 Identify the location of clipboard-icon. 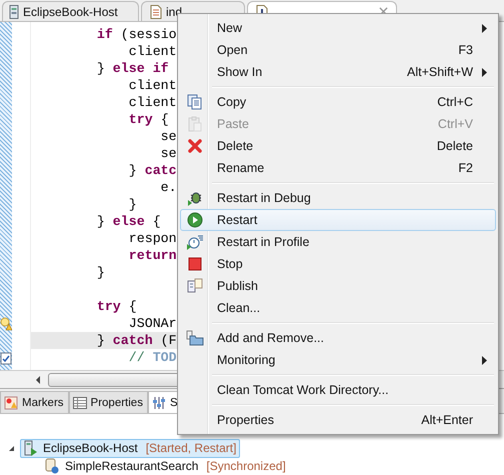
(195, 124).